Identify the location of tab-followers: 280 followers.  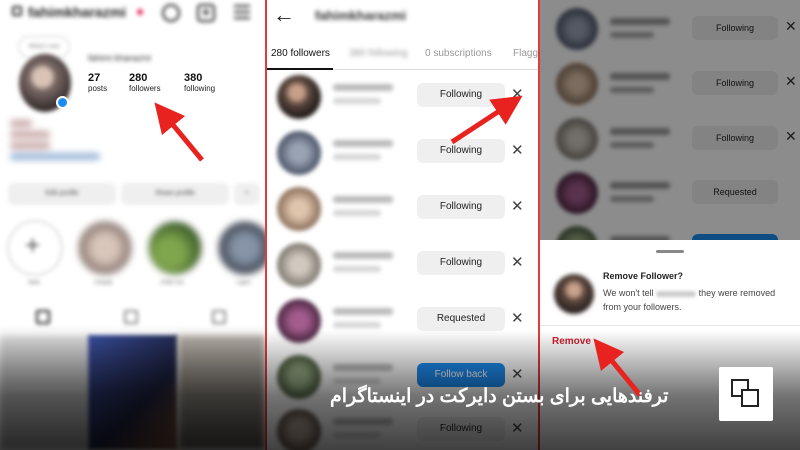
(300, 53).